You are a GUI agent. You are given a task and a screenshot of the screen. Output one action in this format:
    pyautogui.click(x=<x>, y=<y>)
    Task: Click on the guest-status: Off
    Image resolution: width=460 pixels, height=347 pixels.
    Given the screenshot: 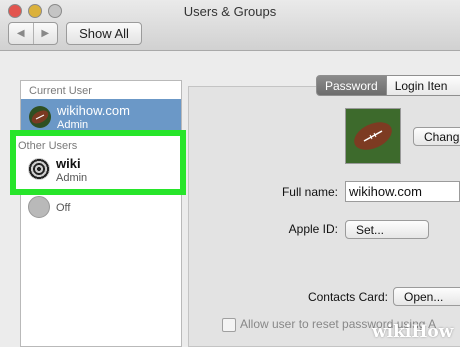 What is the action you would take?
    pyautogui.click(x=63, y=208)
    